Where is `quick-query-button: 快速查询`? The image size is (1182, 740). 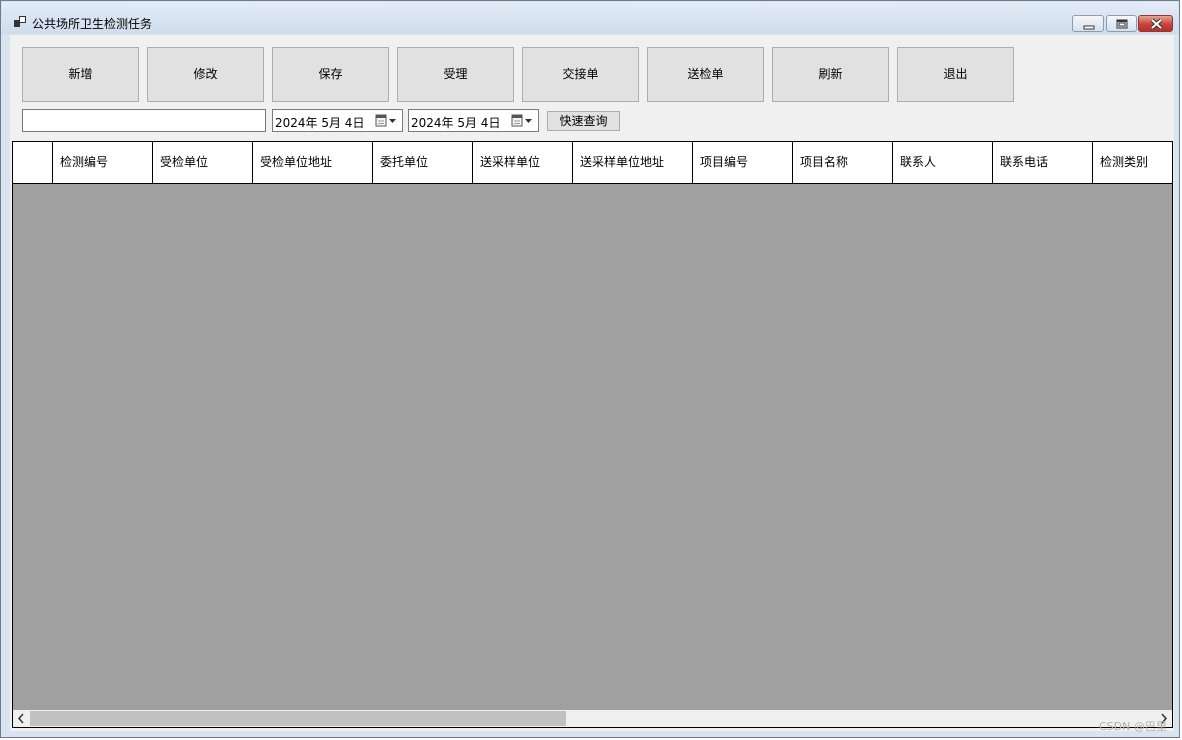 quick-query-button: 快速查询 is located at coordinates (583, 121).